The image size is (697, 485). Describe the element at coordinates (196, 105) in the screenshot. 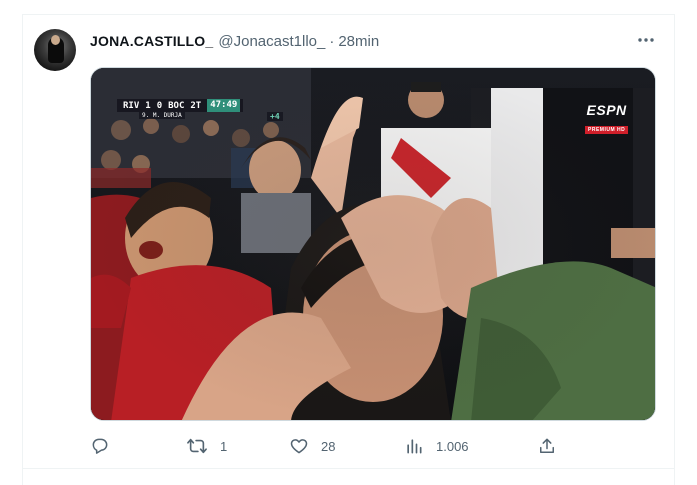

I see `match-period: 2T` at that location.